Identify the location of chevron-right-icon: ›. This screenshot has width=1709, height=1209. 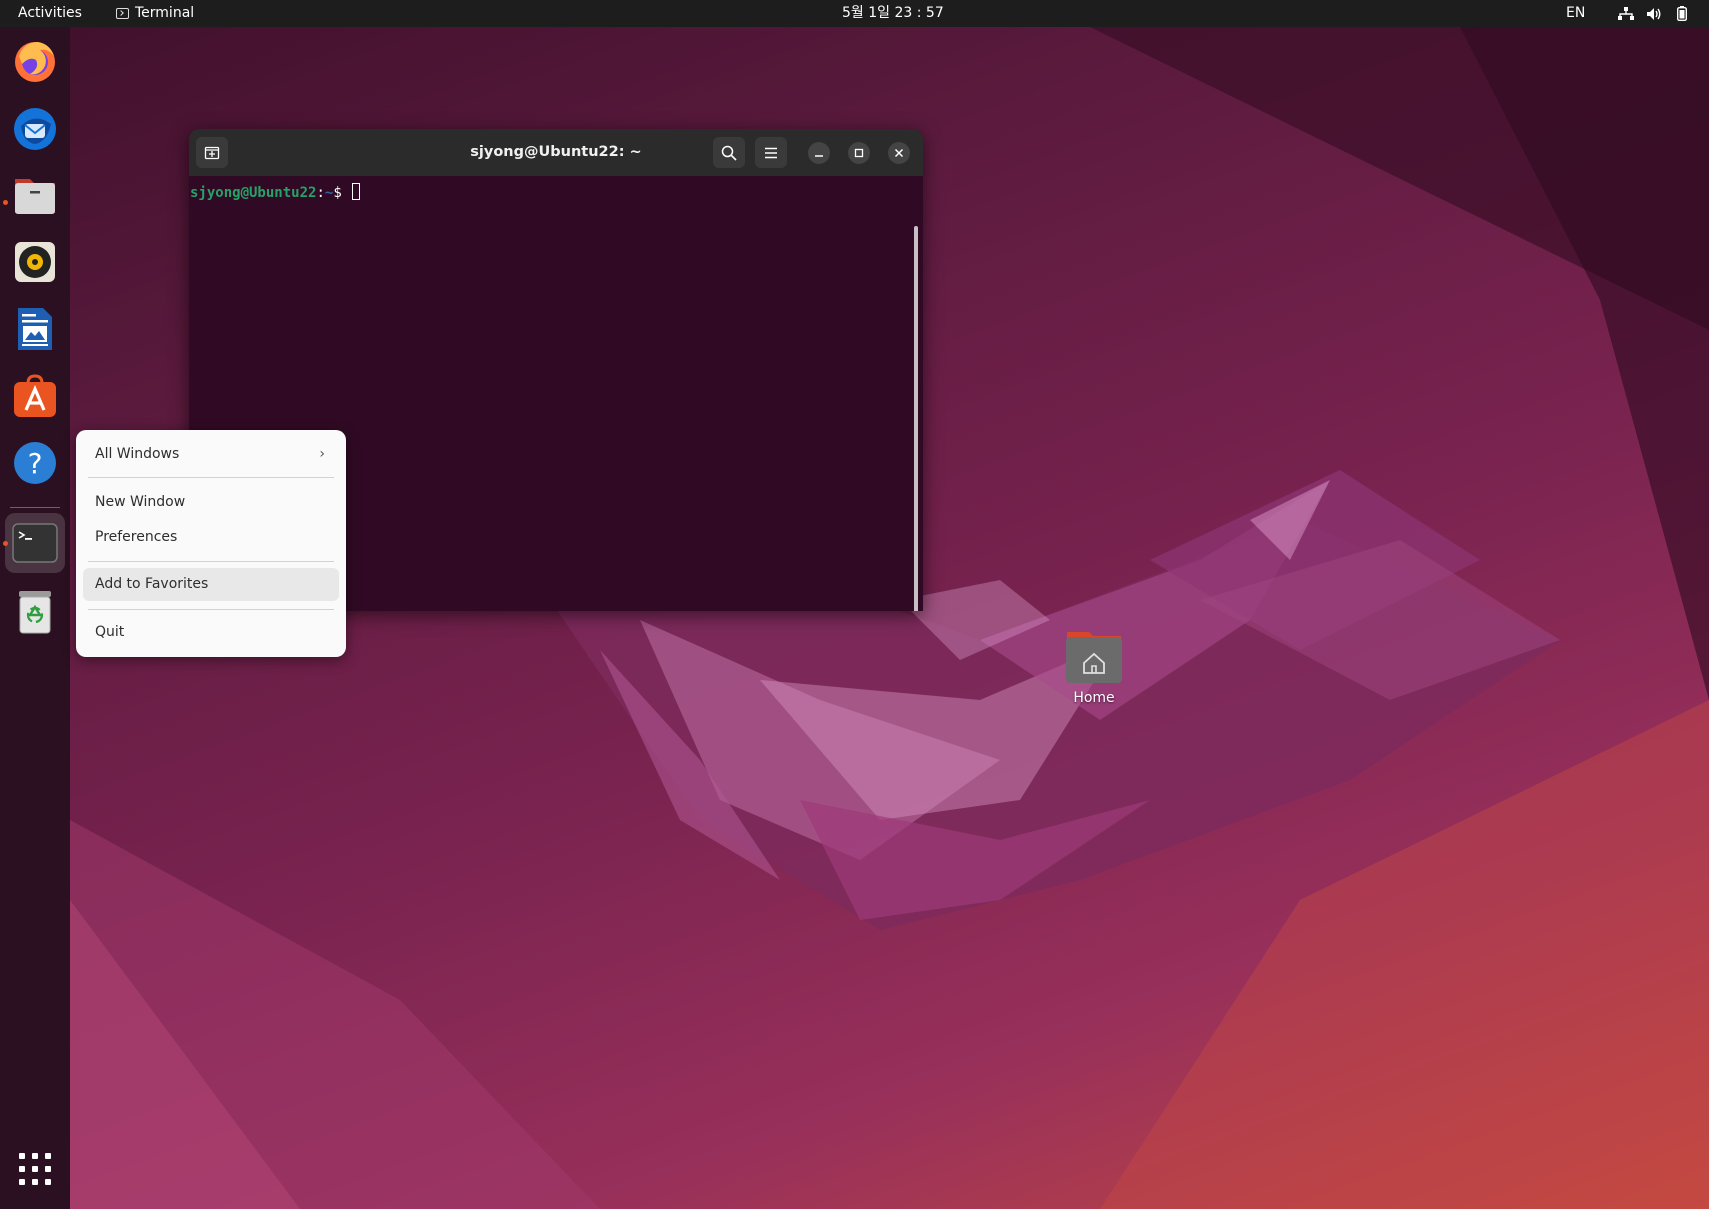
(322, 454).